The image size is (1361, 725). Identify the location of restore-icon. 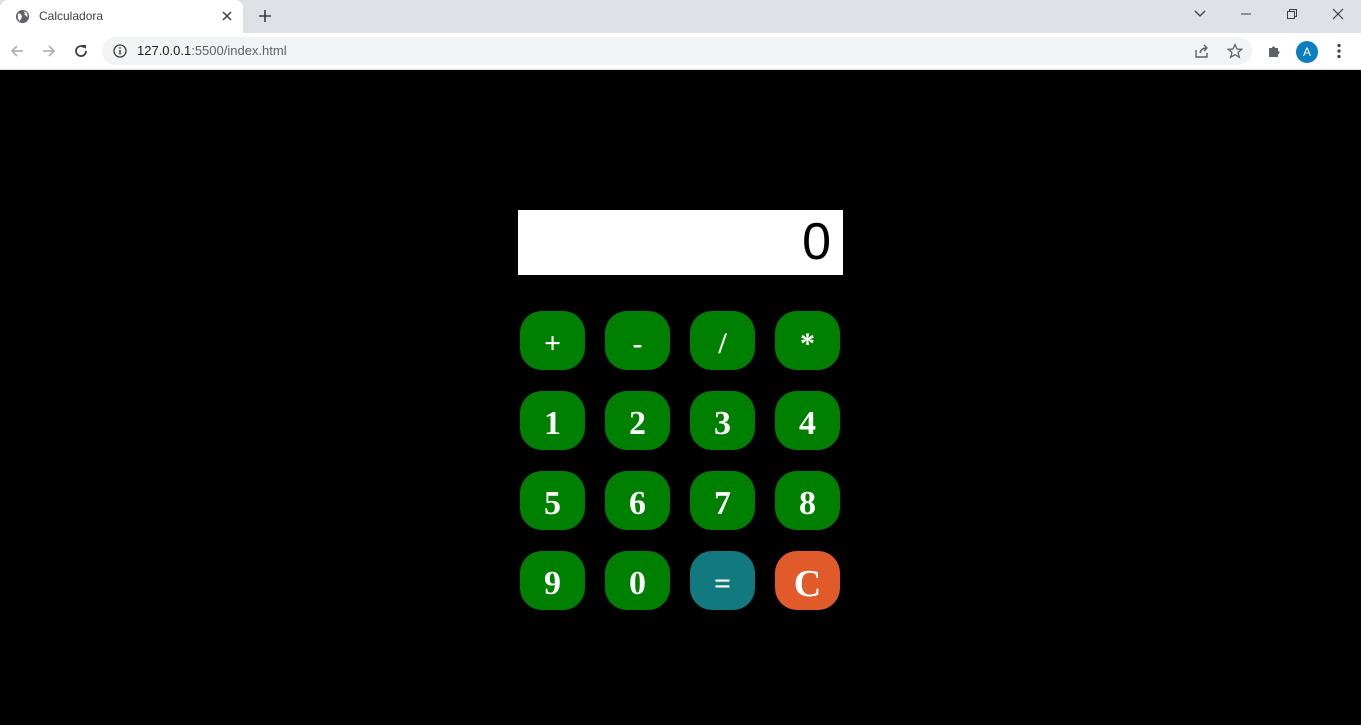
(1292, 14).